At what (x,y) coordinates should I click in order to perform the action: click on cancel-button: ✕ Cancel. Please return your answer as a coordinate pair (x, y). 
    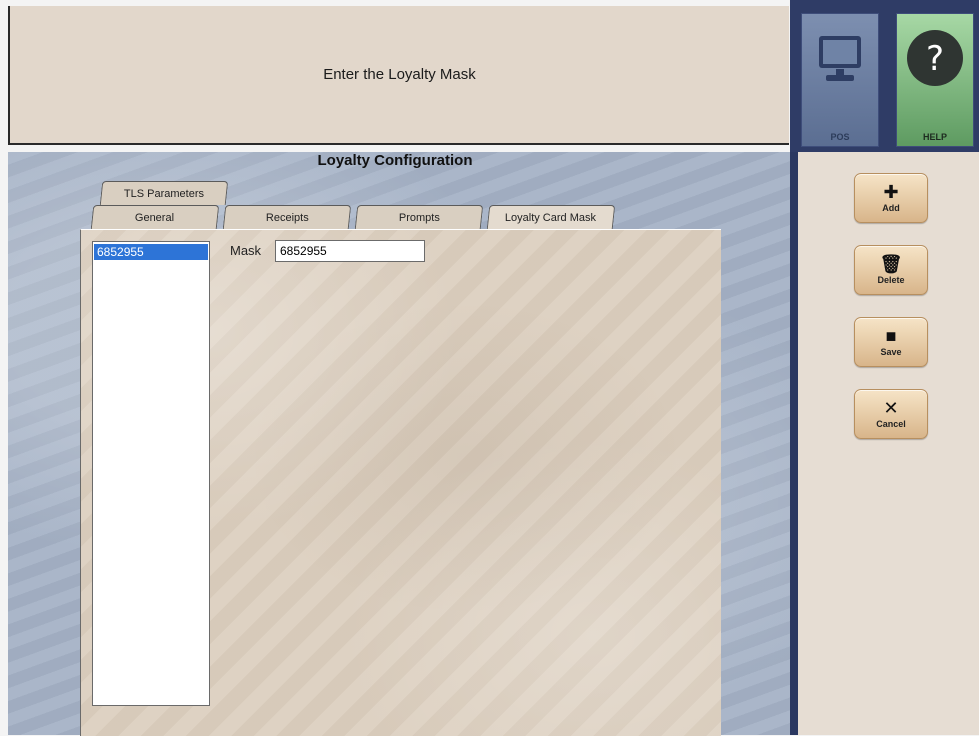
    Looking at the image, I should click on (891, 414).